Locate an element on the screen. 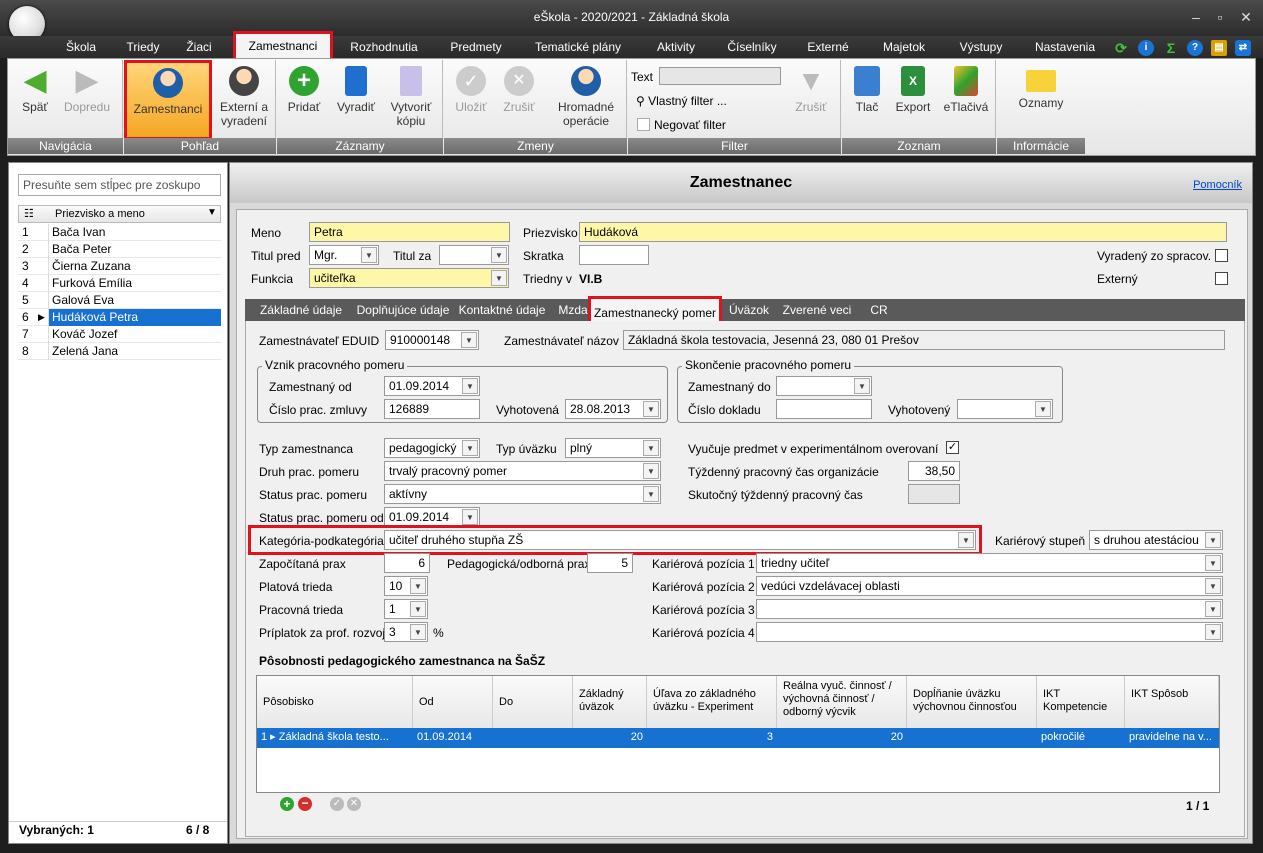  funkcia-select: učiteľka ▼ is located at coordinates (409, 278).